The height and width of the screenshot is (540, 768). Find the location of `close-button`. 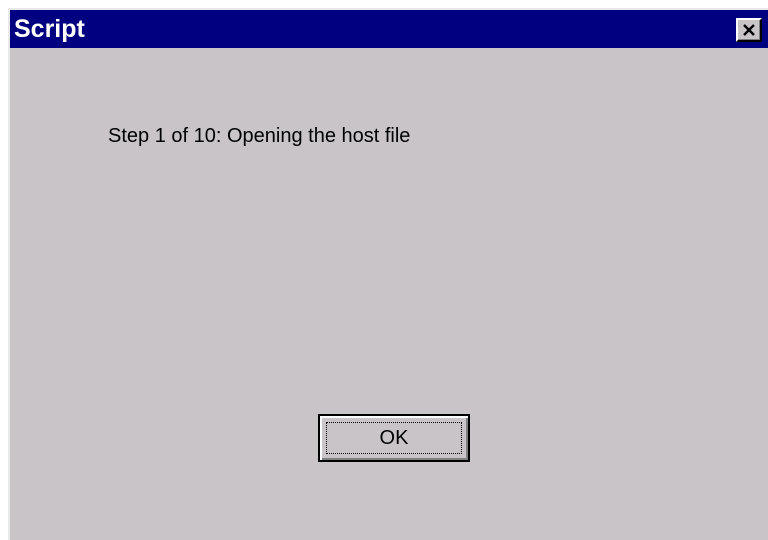

close-button is located at coordinates (749, 30).